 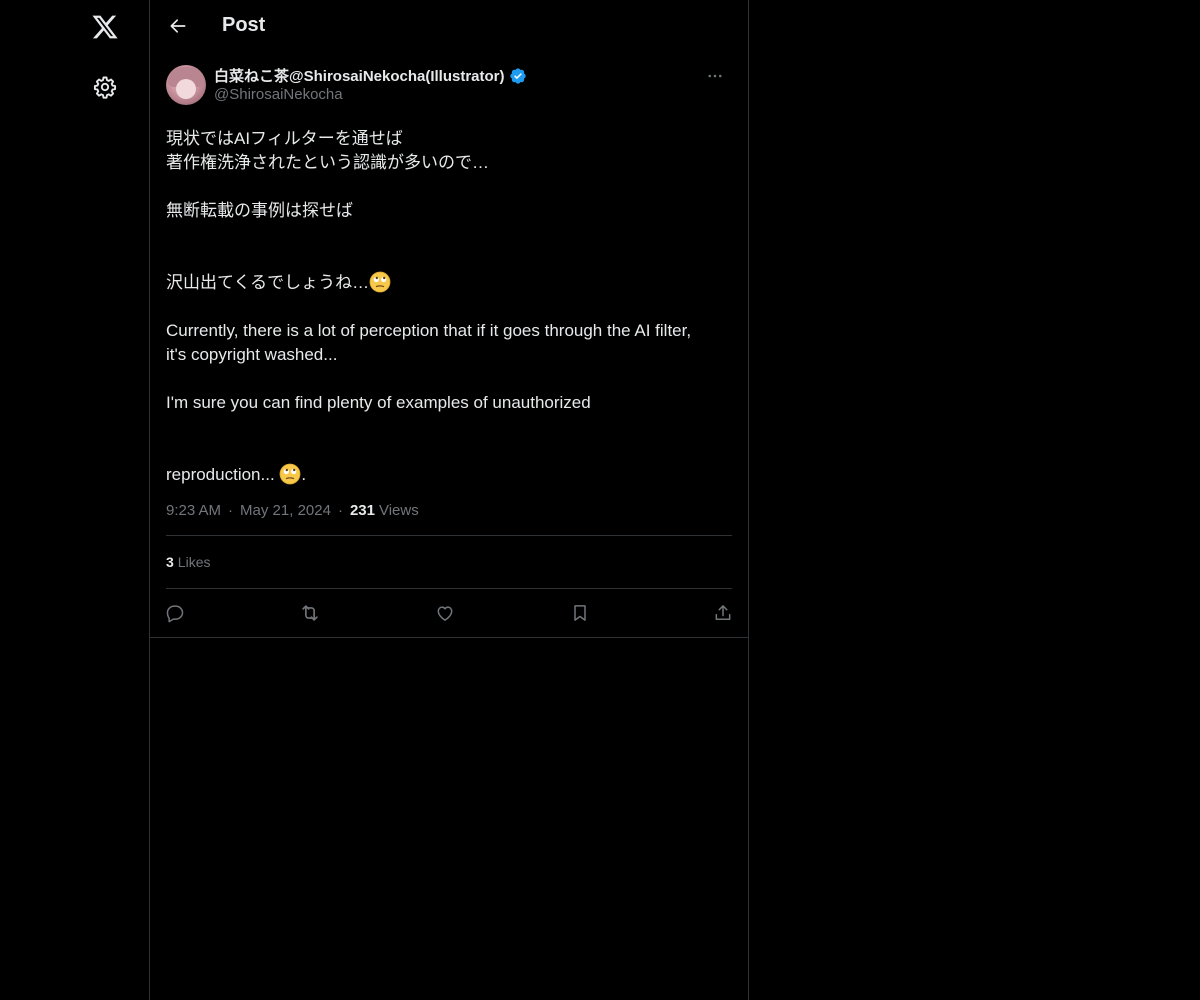 I want to click on bookmark-button, so click(x=580, y=613).